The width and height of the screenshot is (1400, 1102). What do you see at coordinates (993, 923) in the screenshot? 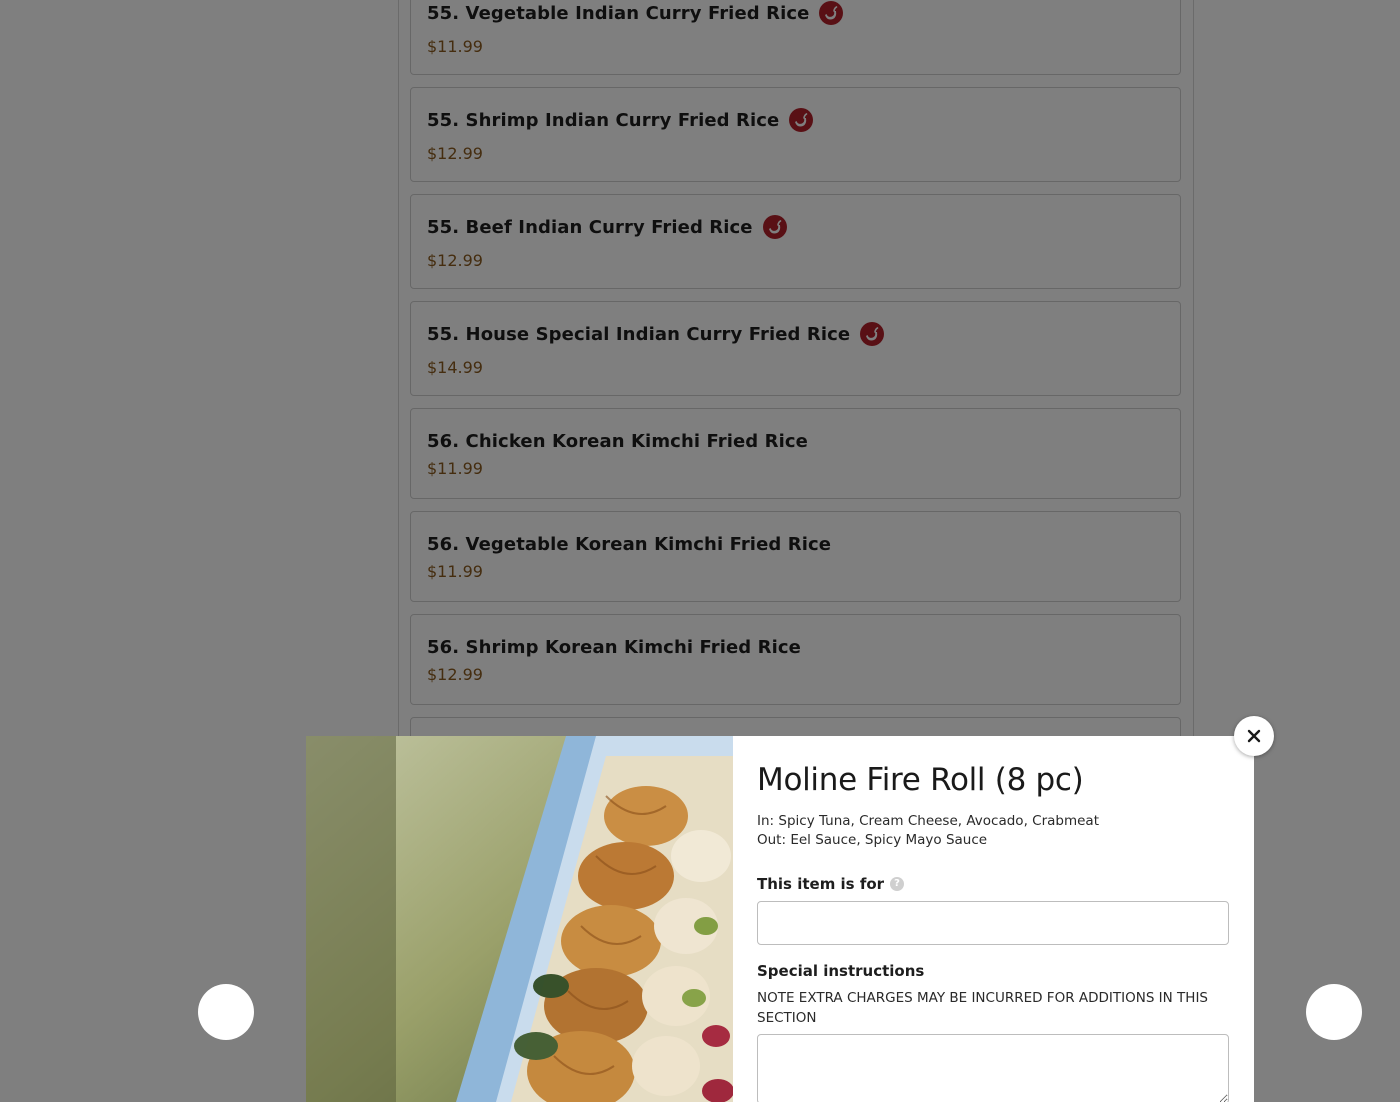
I see `item-for-input` at bounding box center [993, 923].